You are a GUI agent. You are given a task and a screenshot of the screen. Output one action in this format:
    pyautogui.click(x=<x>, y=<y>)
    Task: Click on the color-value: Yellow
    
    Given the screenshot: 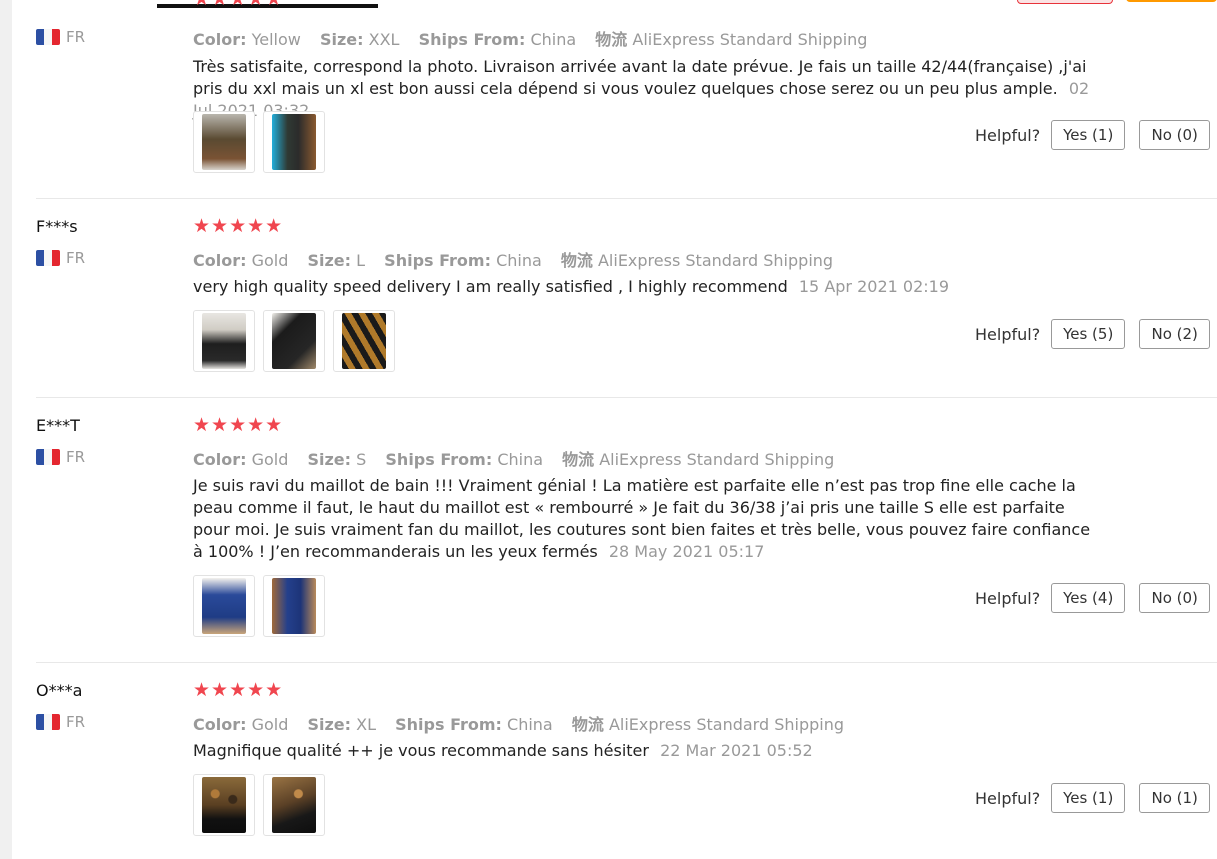 What is the action you would take?
    pyautogui.click(x=276, y=39)
    